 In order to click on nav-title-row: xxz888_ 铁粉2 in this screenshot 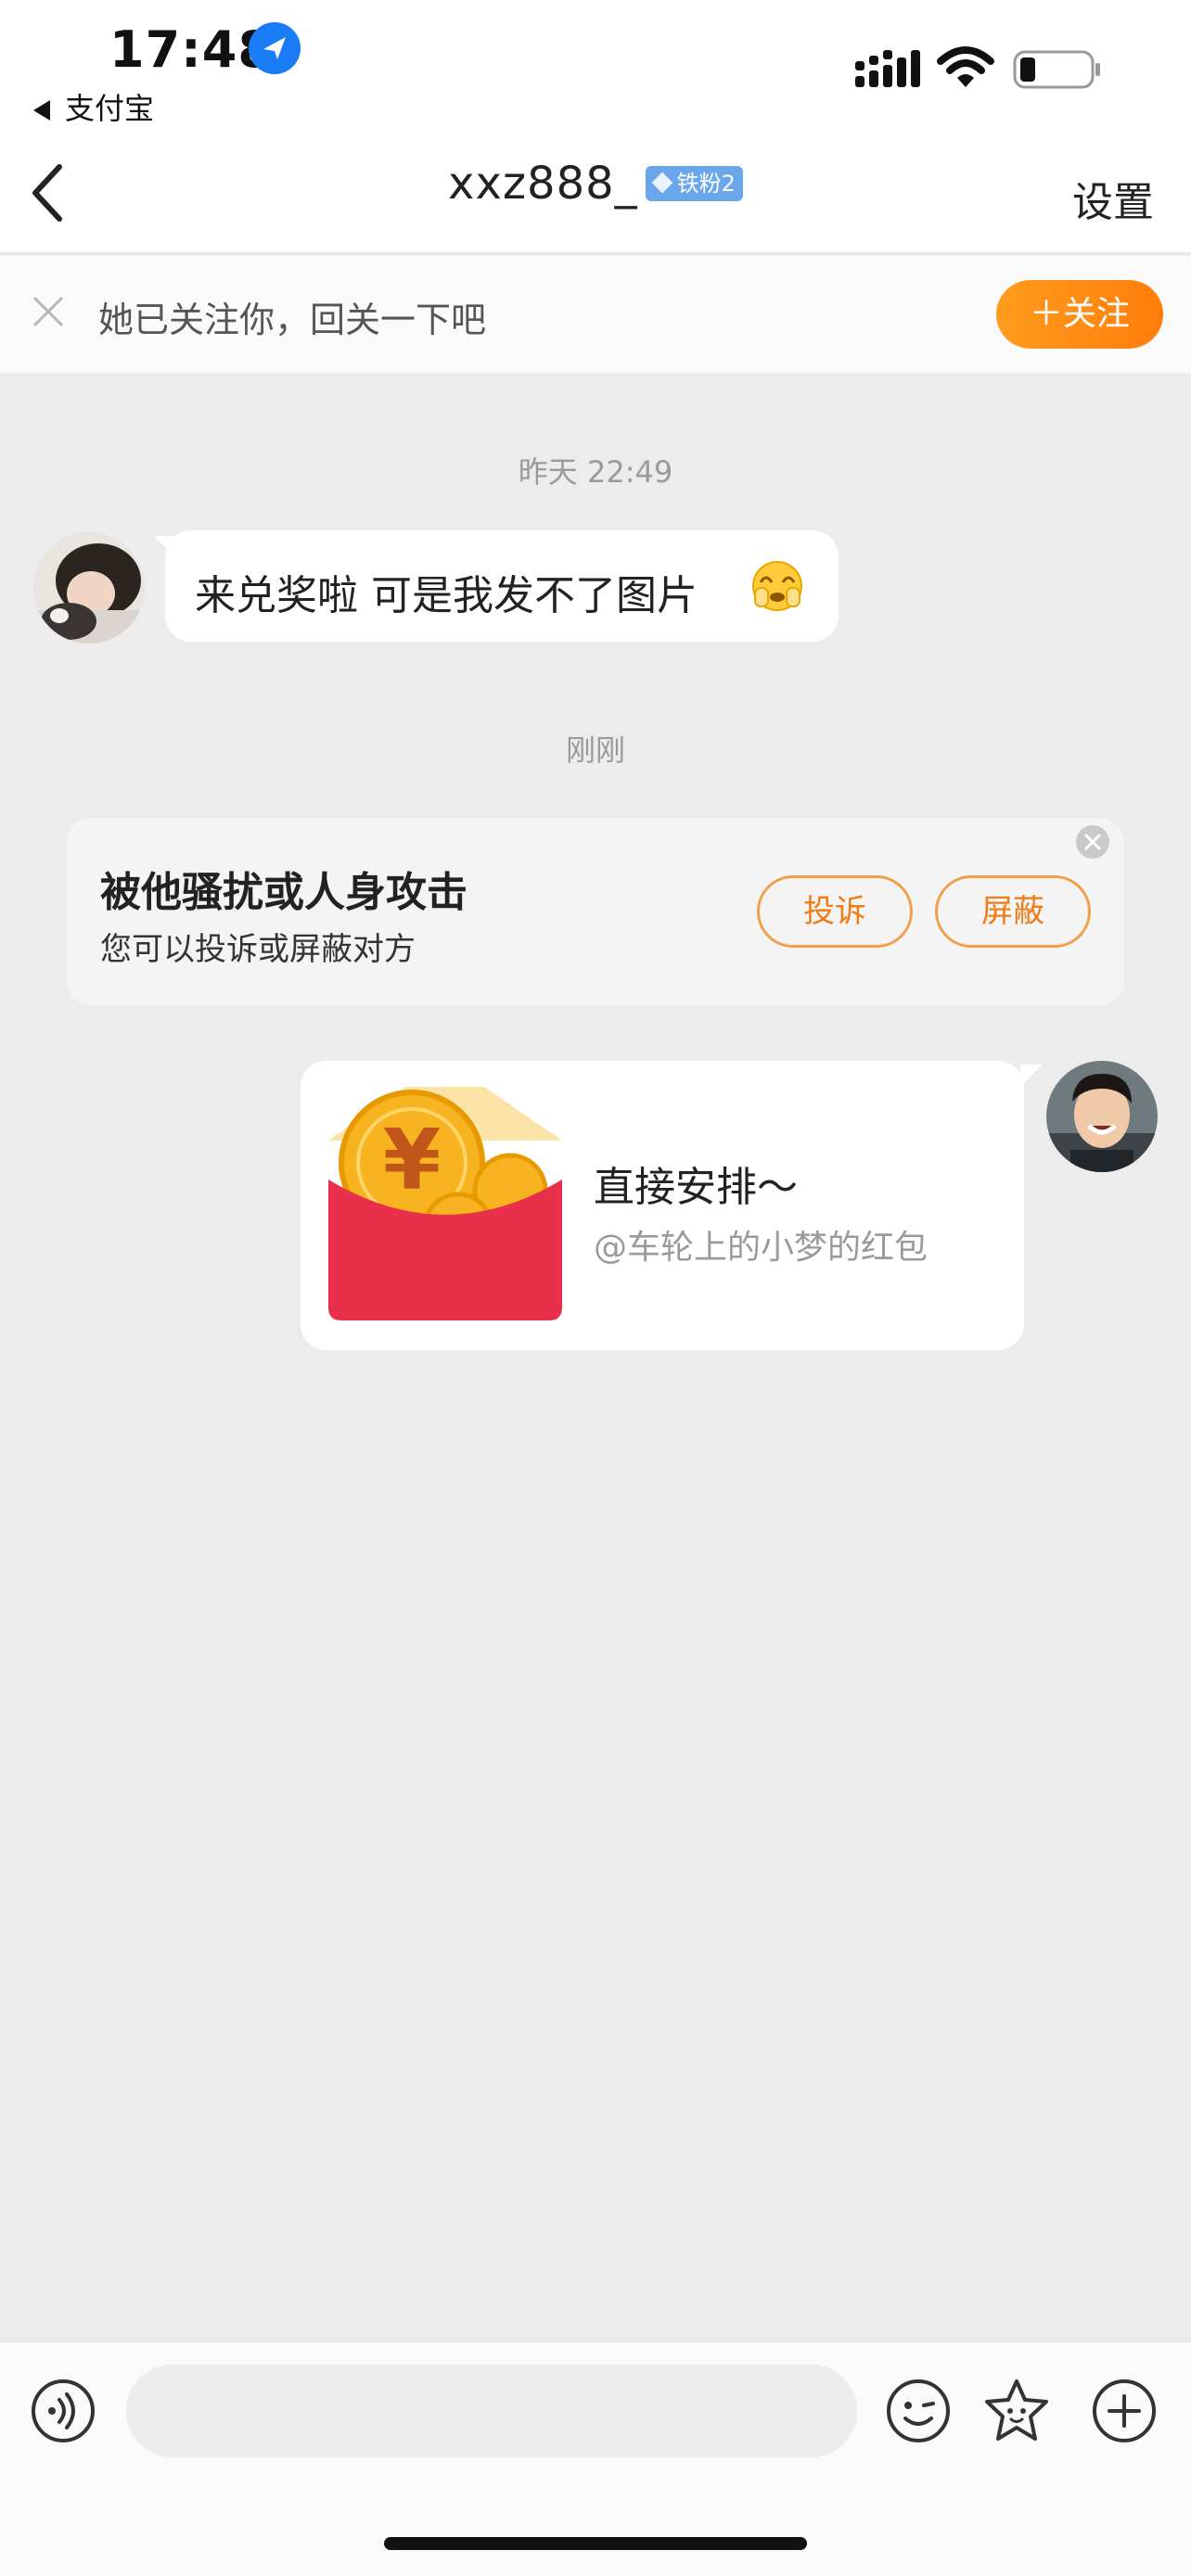, I will do `click(595, 184)`.